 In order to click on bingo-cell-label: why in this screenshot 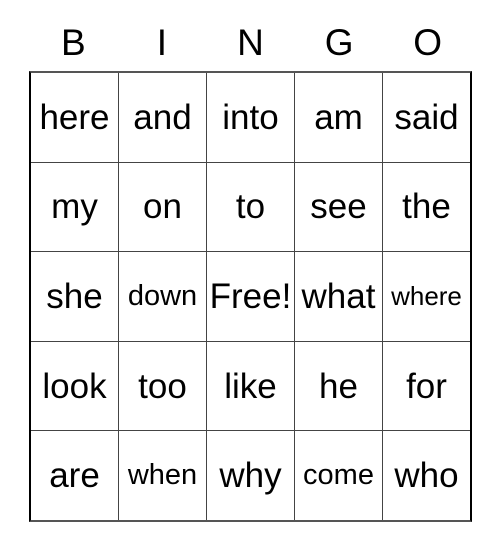, I will do `click(250, 476)`.